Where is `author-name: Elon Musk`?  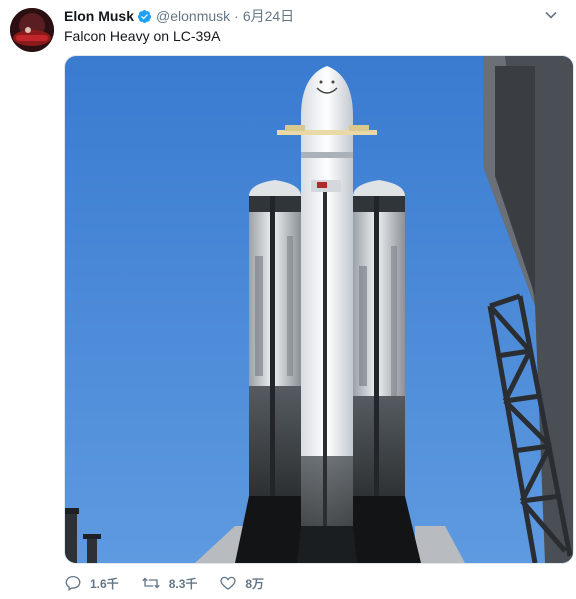 author-name: Elon Musk is located at coordinates (99, 16).